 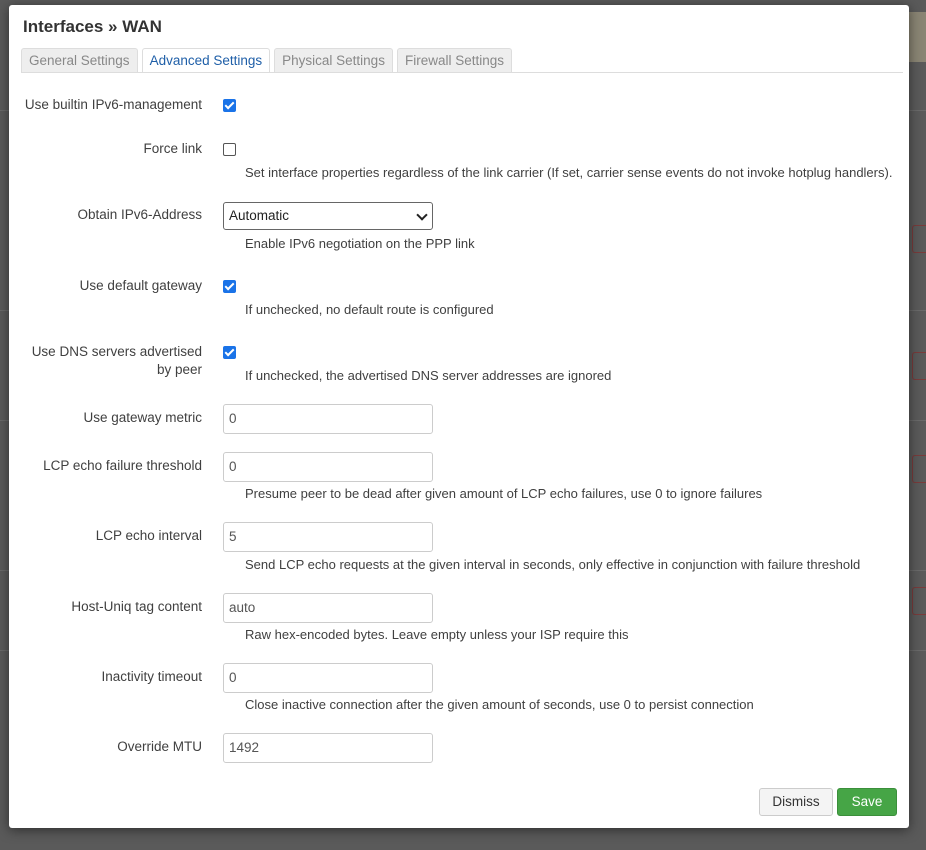 I want to click on lcp-threshold-input: 0, so click(x=328, y=467).